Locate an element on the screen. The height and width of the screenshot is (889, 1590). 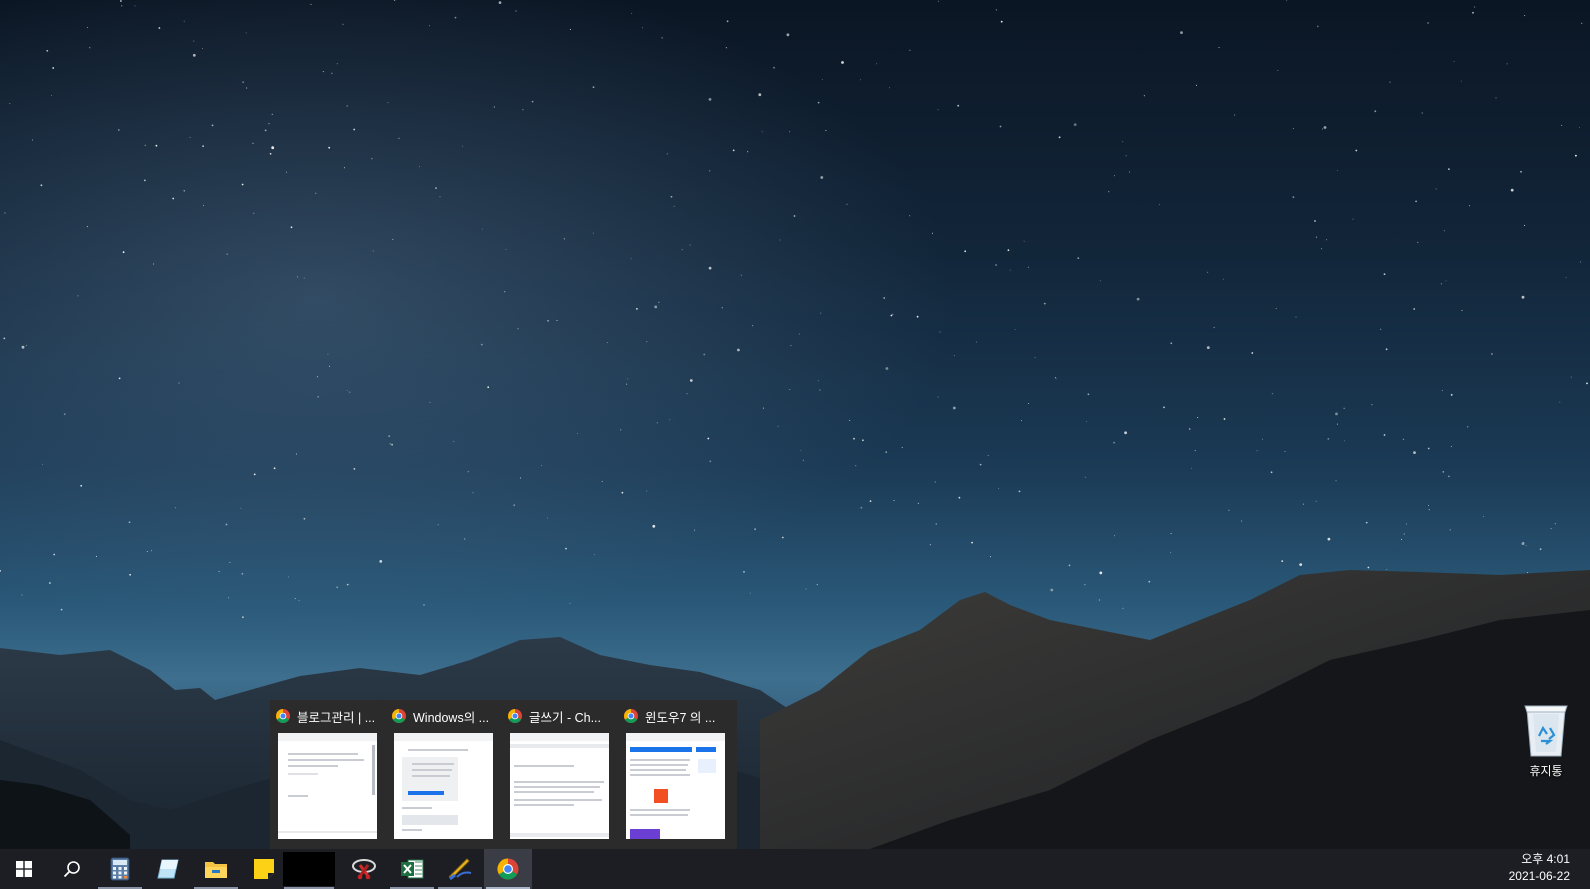
calculator-app is located at coordinates (120, 869).